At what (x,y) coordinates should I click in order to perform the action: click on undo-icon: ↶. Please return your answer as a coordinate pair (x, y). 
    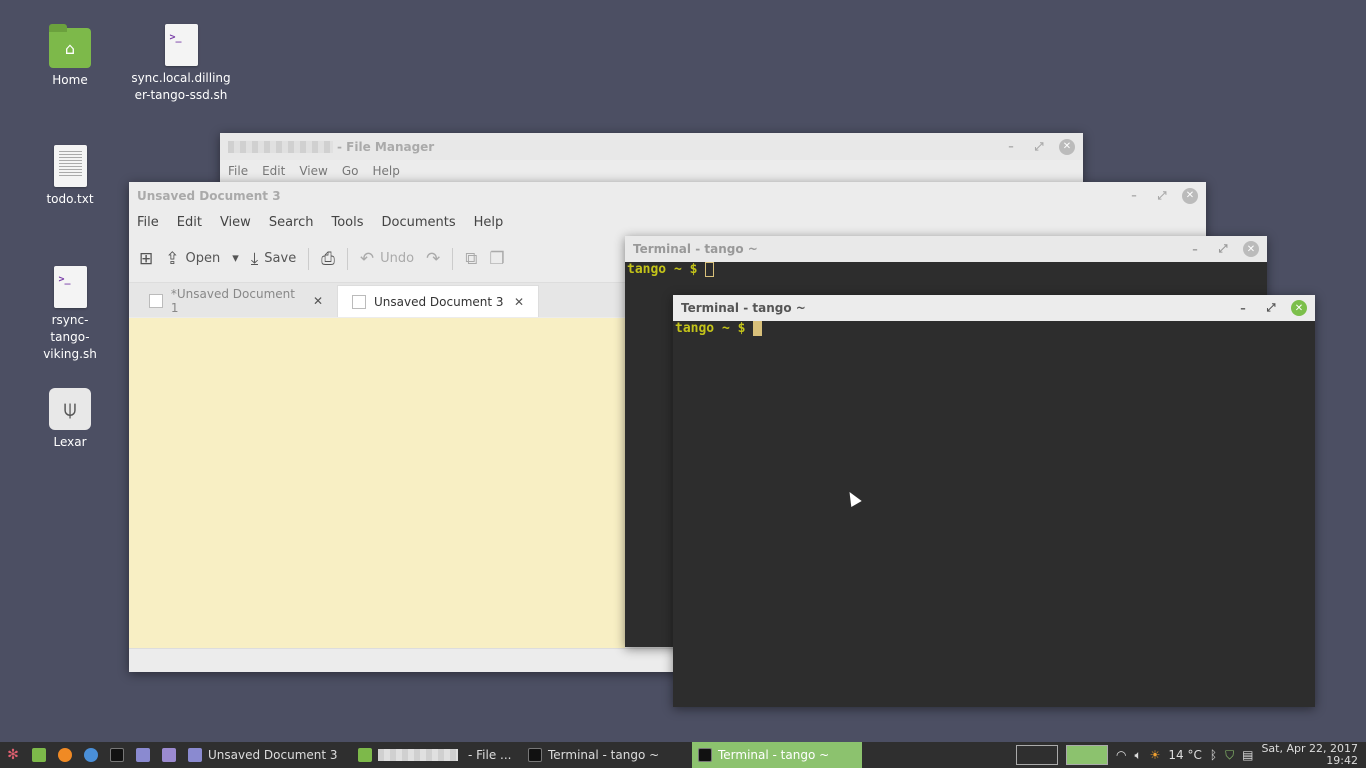
    Looking at the image, I should click on (367, 258).